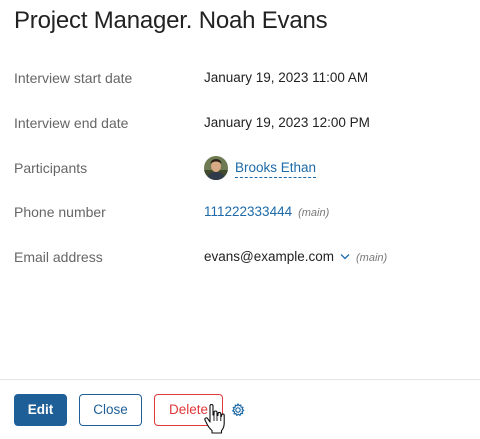 This screenshot has height=439, width=480. I want to click on field-value-start-date: January 19, 2023 11:00 AM, so click(286, 77).